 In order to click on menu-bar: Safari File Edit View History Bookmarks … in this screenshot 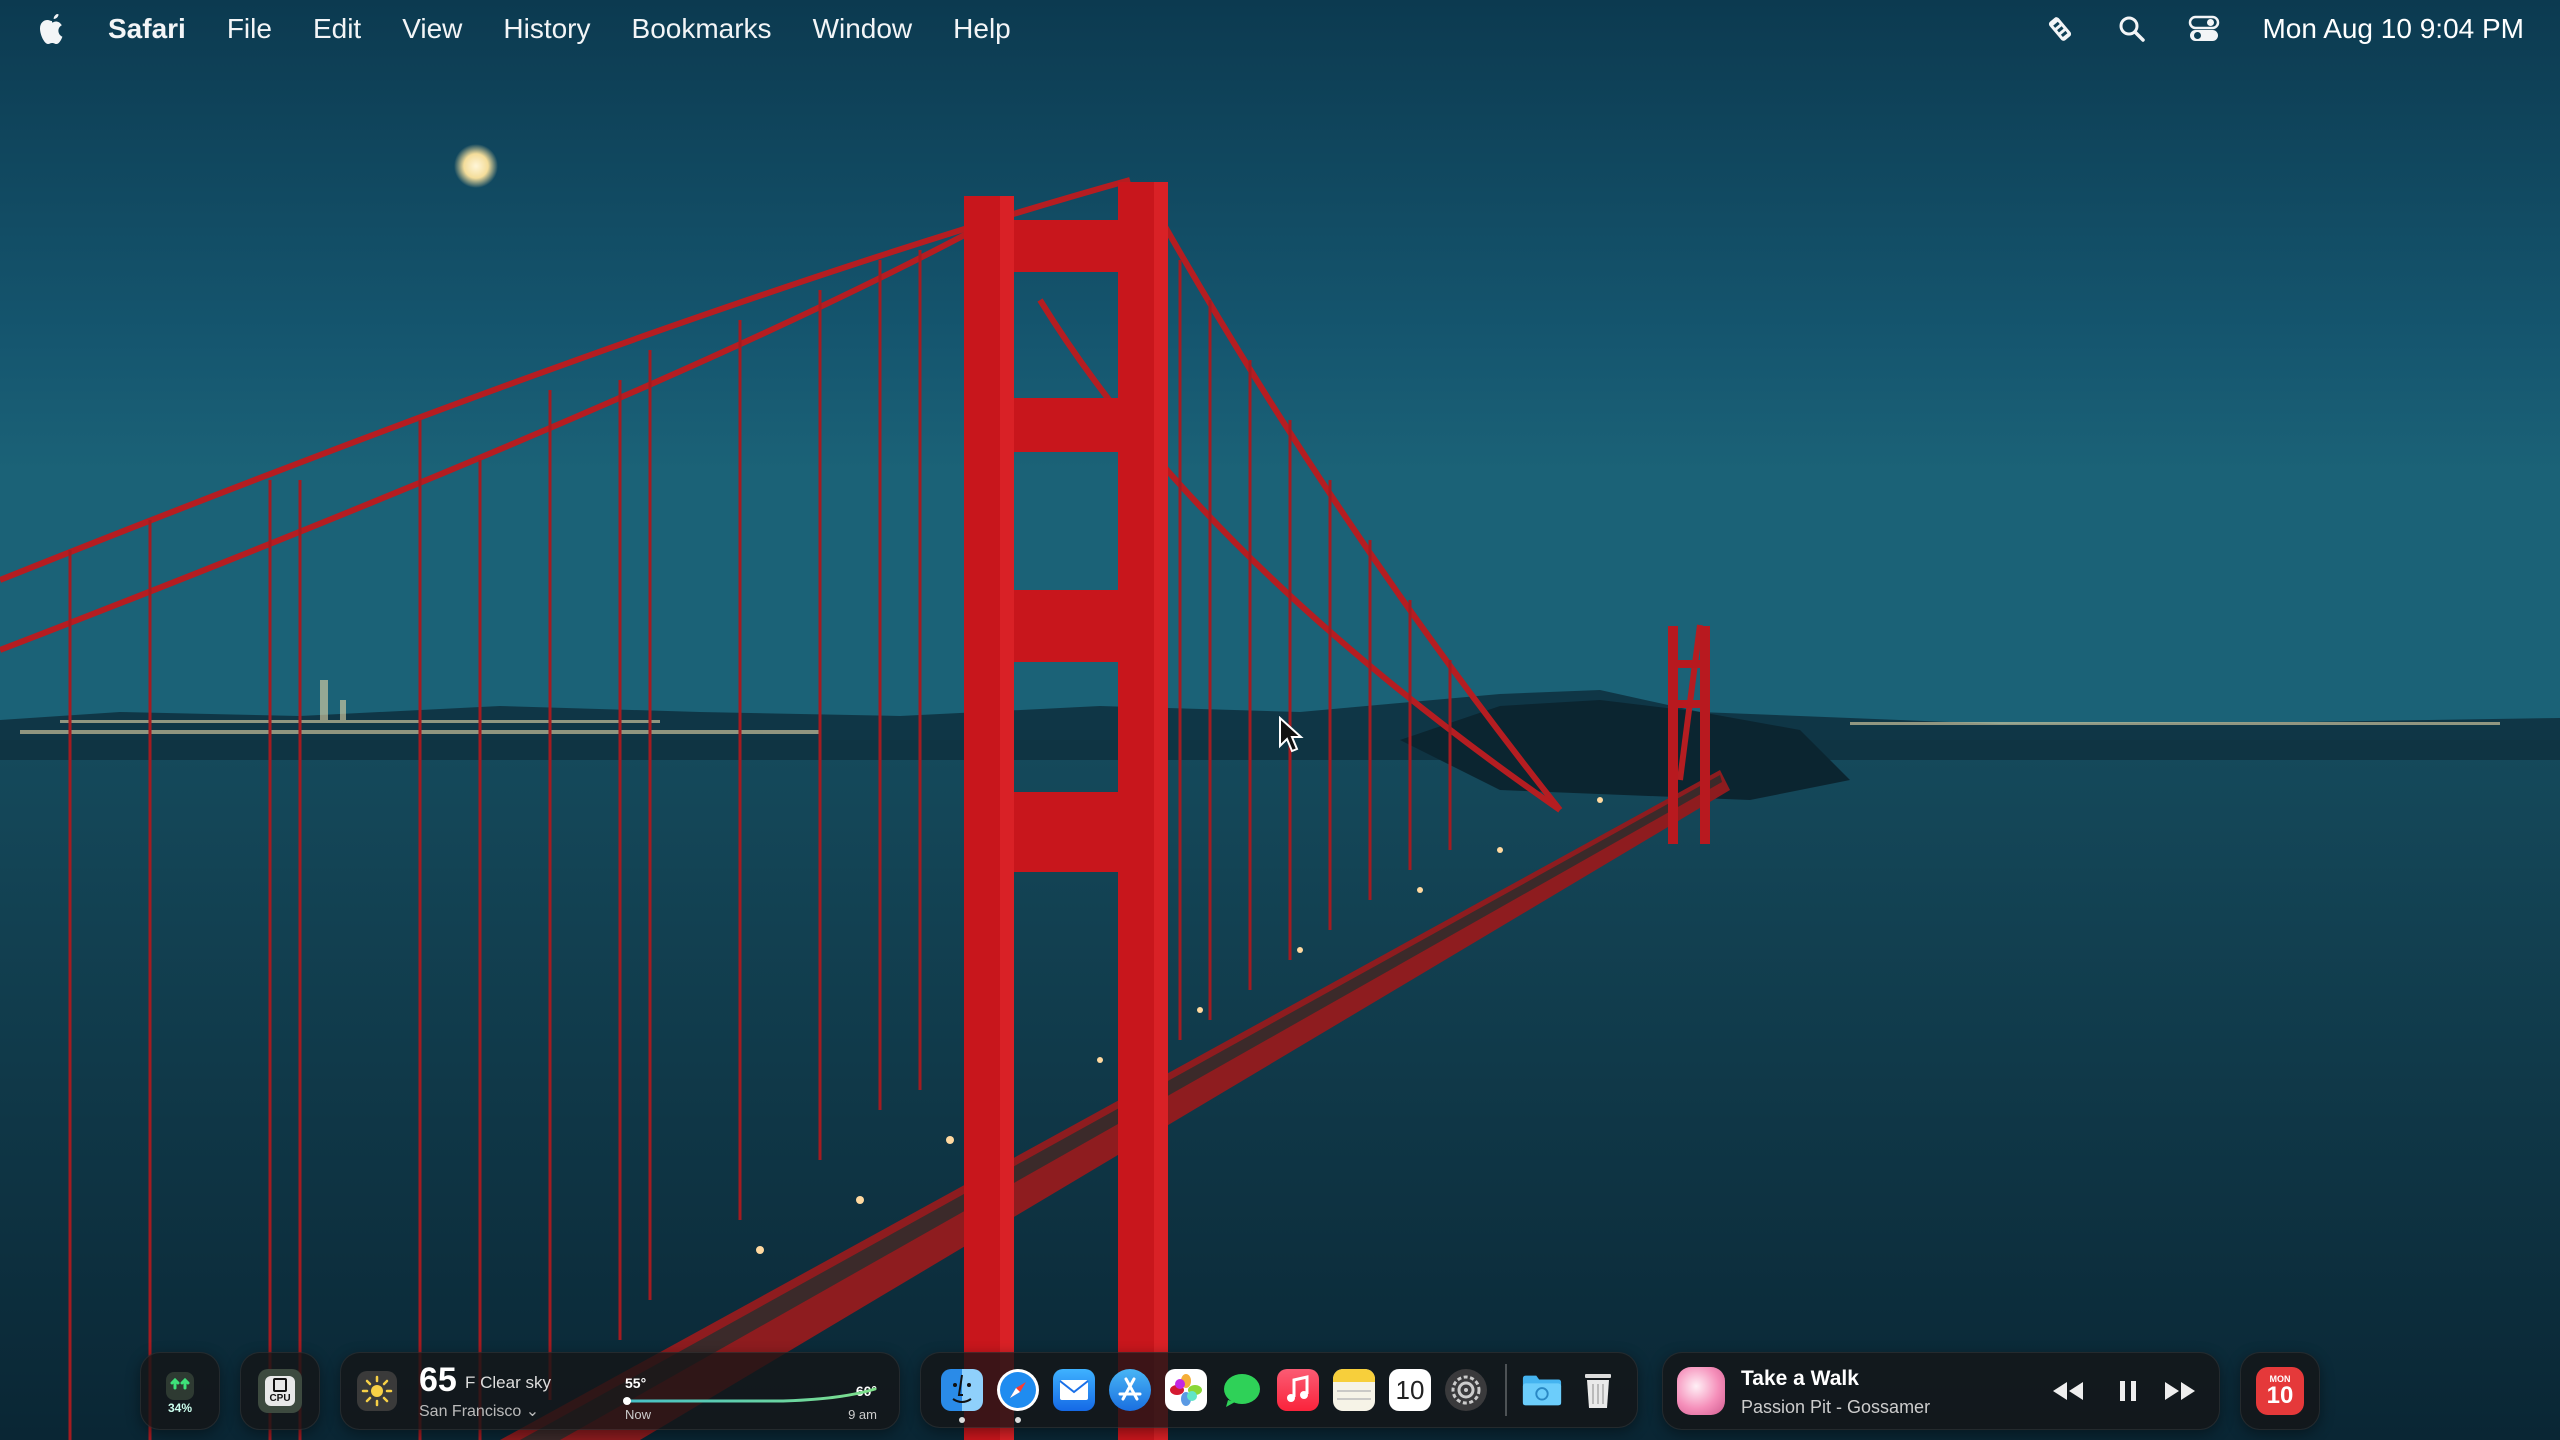, I will do `click(1280, 29)`.